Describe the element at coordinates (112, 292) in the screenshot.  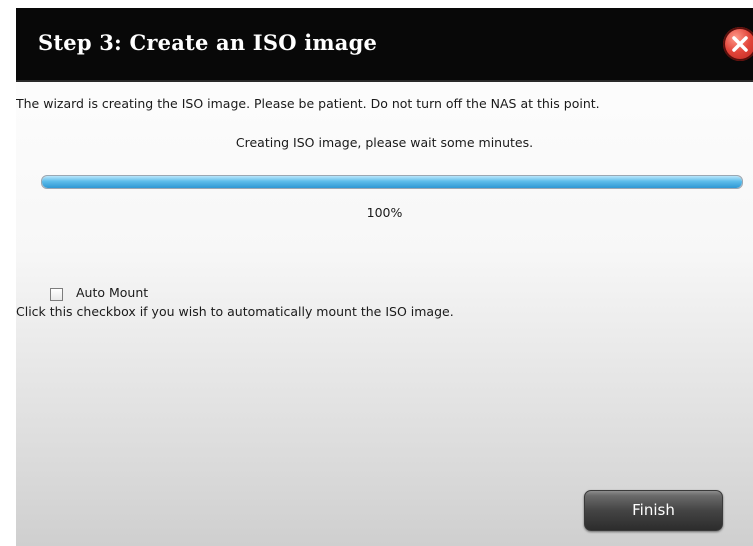
I see `auto-mount-label: Auto Mount` at that location.